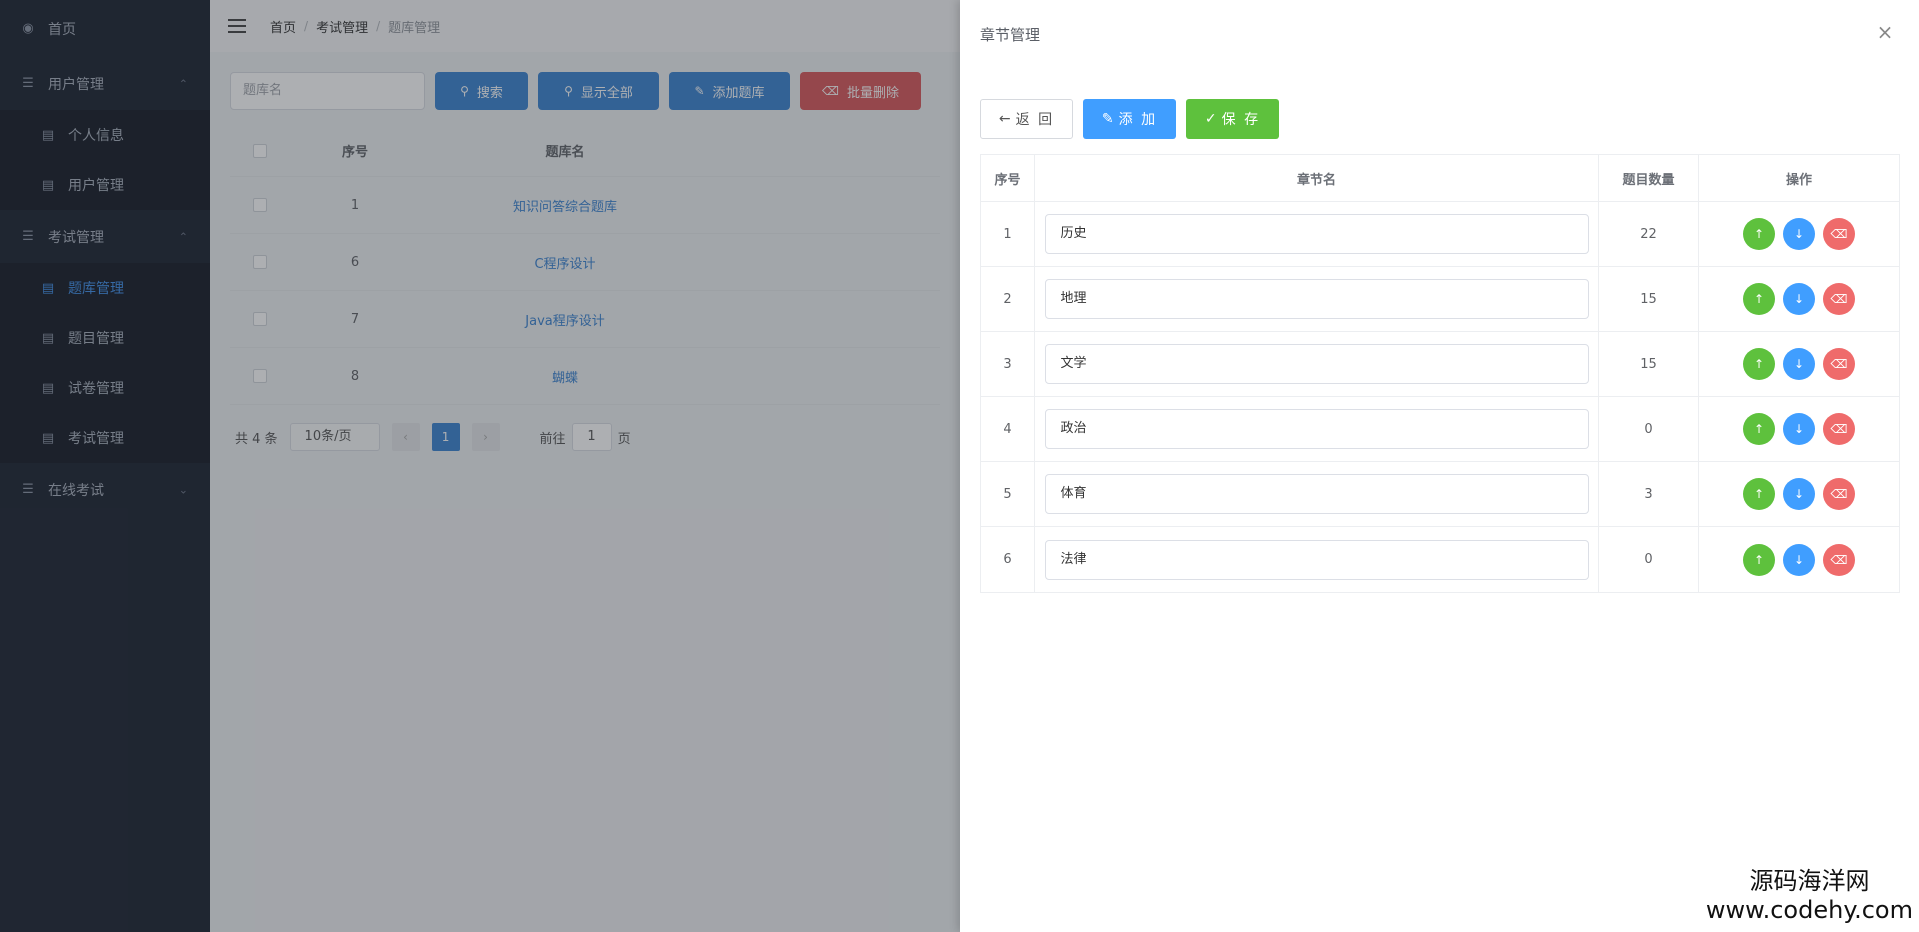  Describe the element at coordinates (1316, 494) in the screenshot. I see `chapter-name-input: 体育` at that location.